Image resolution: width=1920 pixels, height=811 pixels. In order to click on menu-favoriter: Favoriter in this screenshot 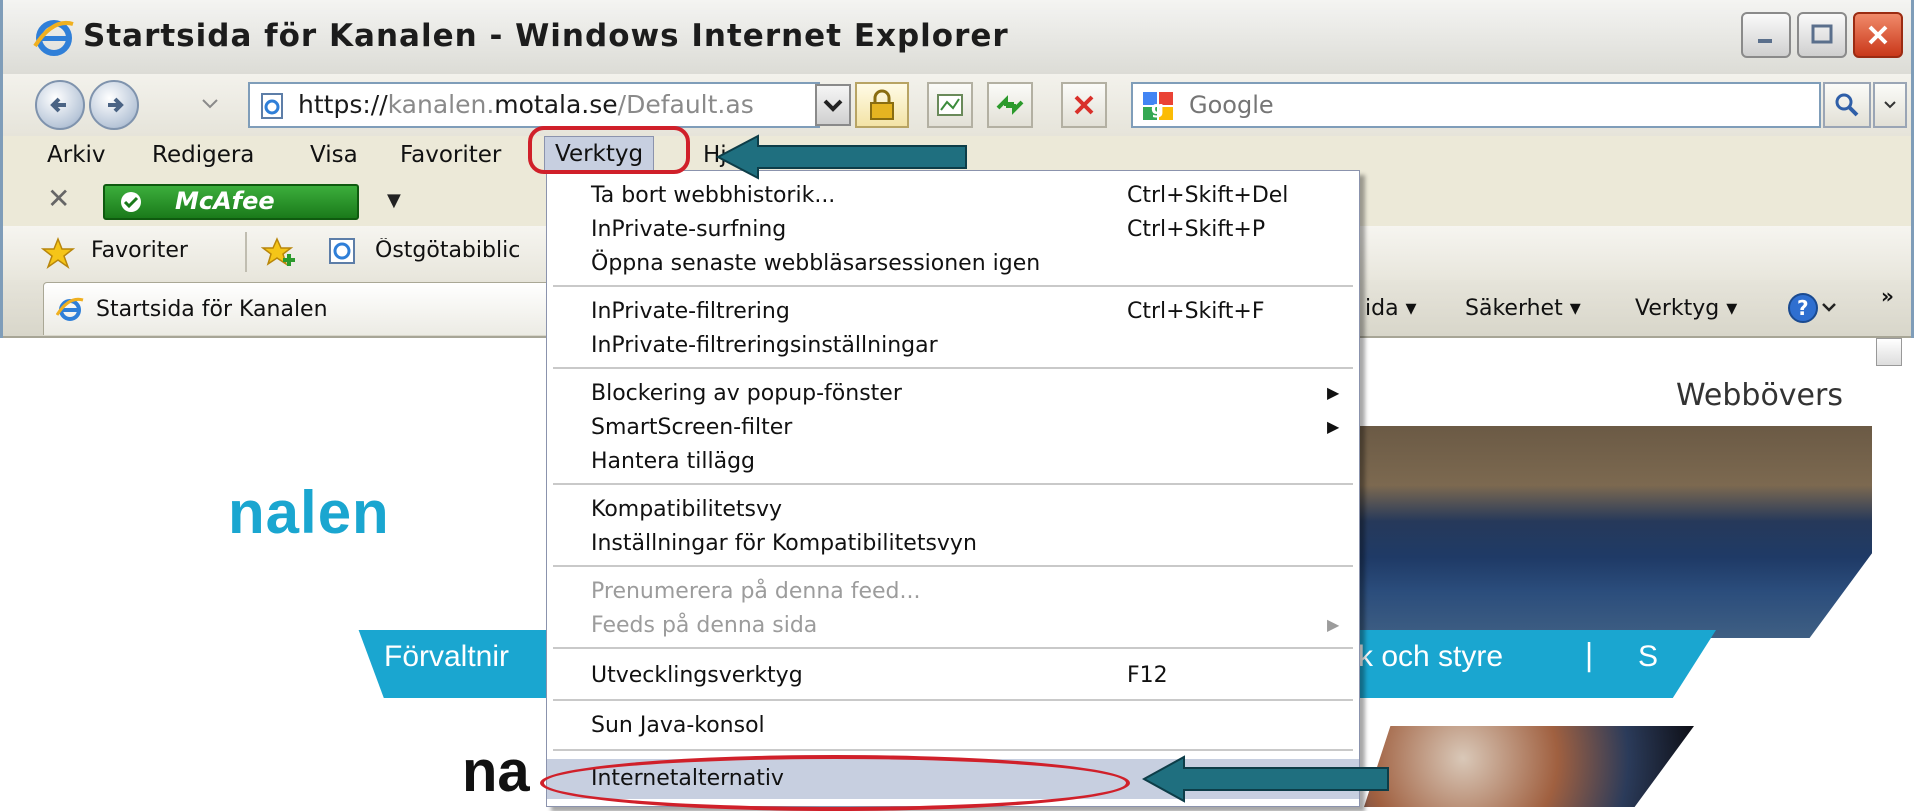, I will do `click(450, 155)`.